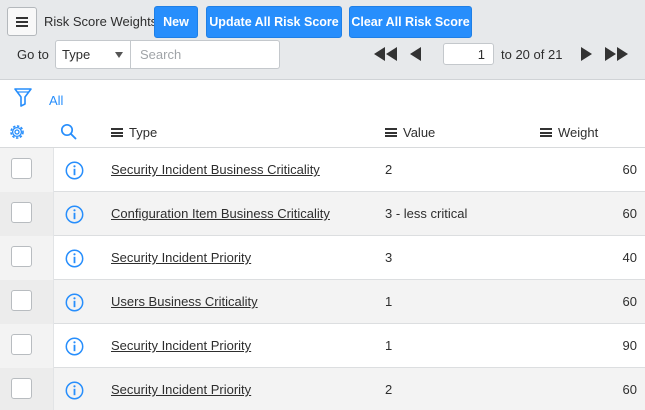  I want to click on weight-cell: 40, so click(629, 257).